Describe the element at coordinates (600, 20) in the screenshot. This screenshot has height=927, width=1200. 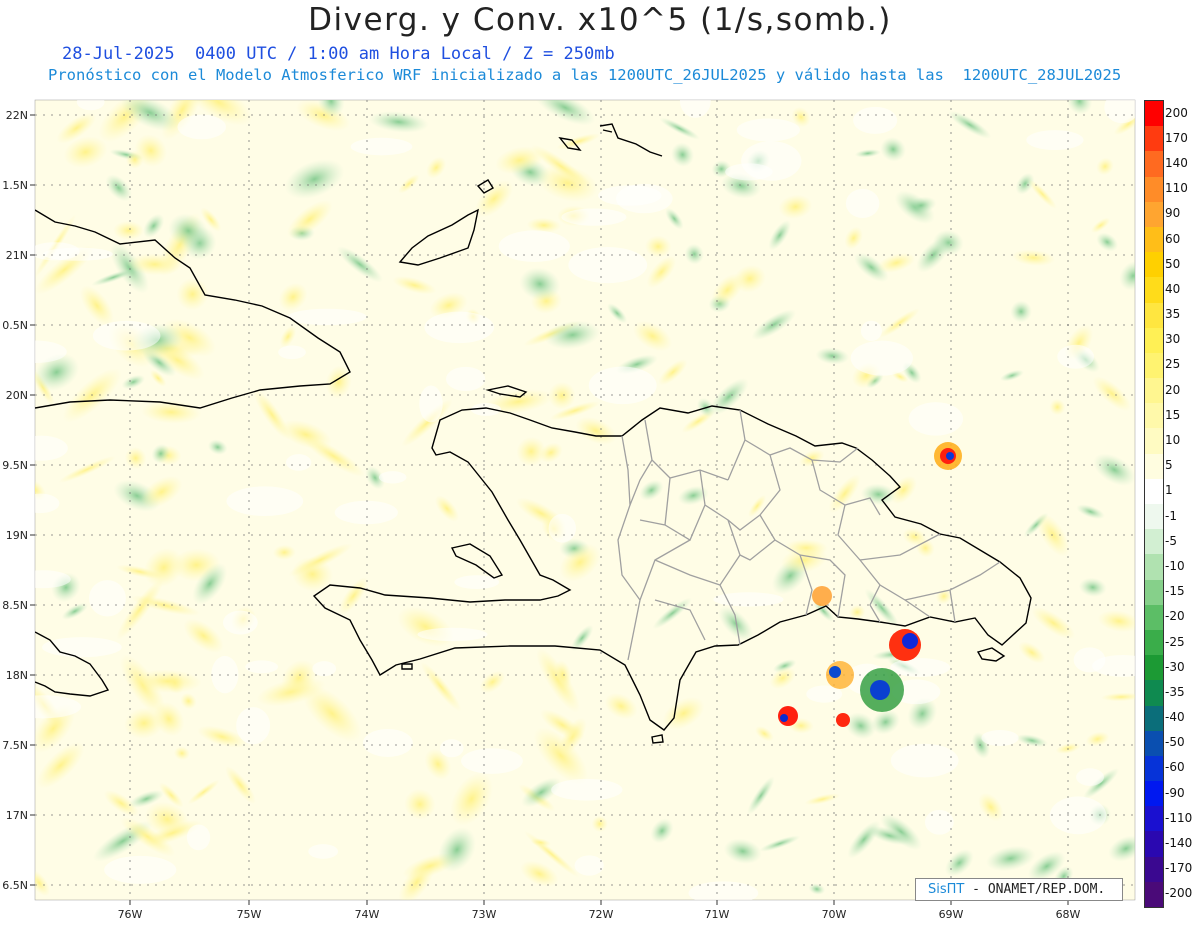
I see `chart-title: Diverg. y Conv. x10^5 (1/s,somb.)` at that location.